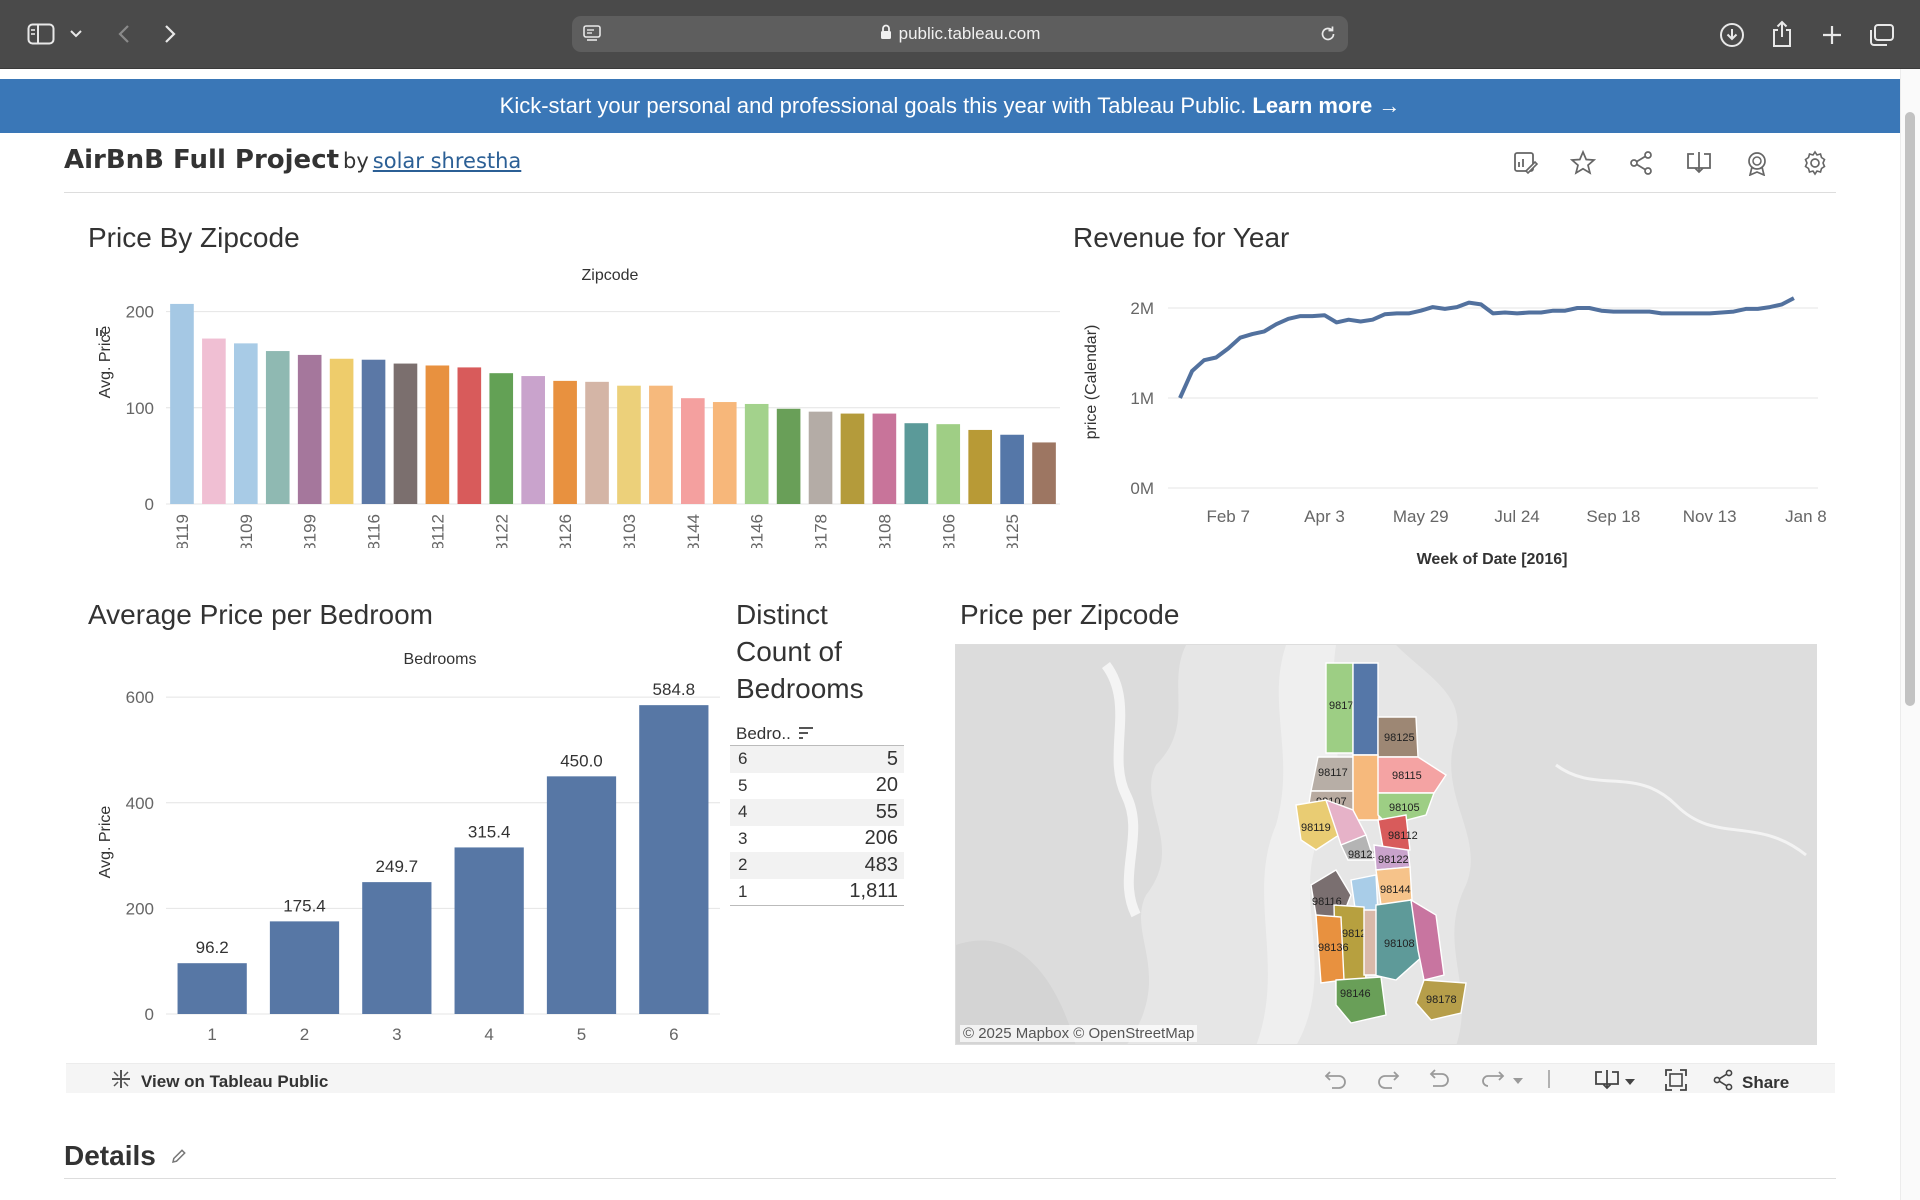 The height and width of the screenshot is (1200, 1920). I want to click on bedroom-table-row: 65, so click(817, 759).